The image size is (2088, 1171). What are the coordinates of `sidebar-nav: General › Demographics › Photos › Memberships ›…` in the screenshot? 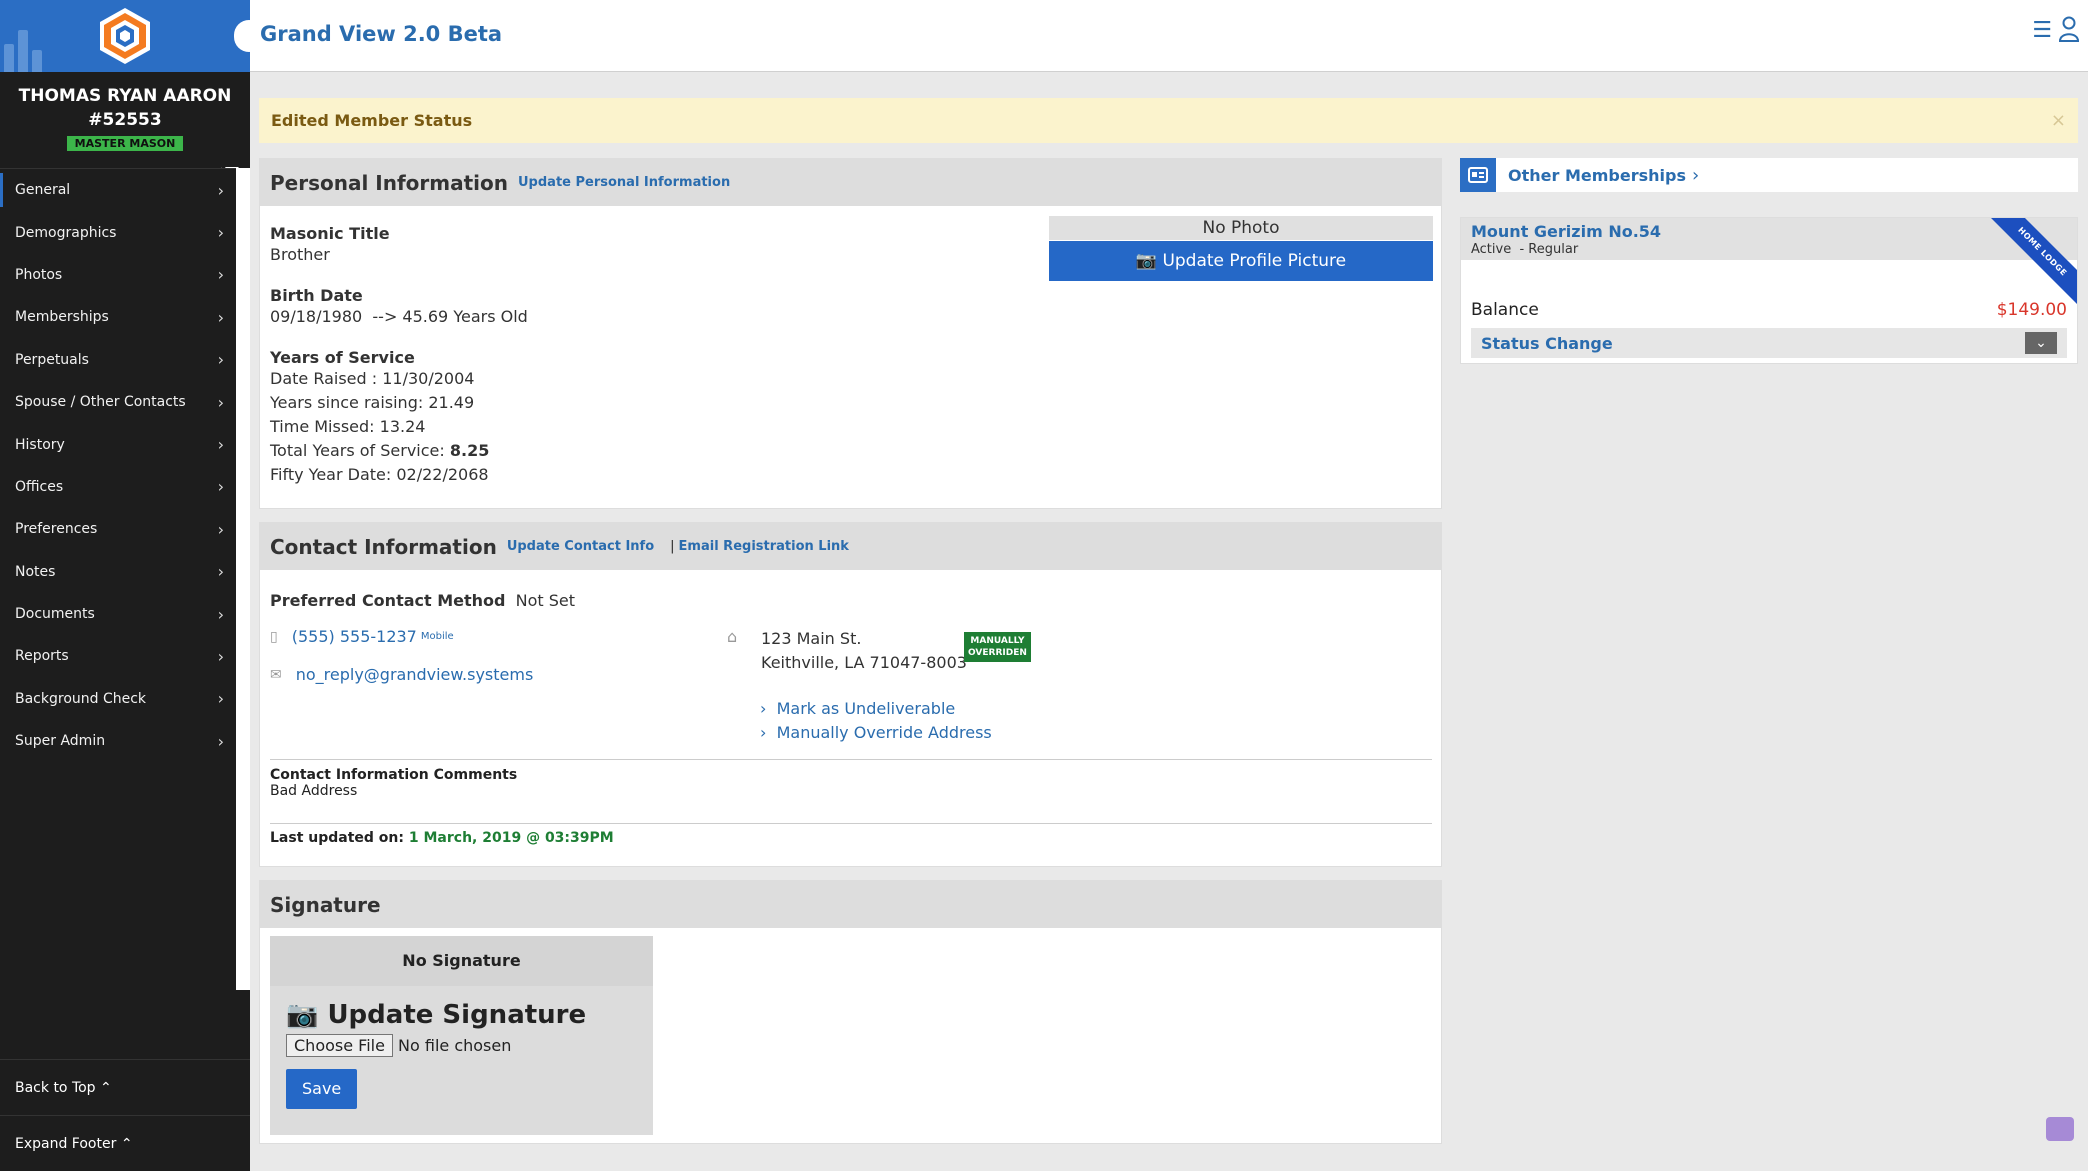 It's located at (118, 579).